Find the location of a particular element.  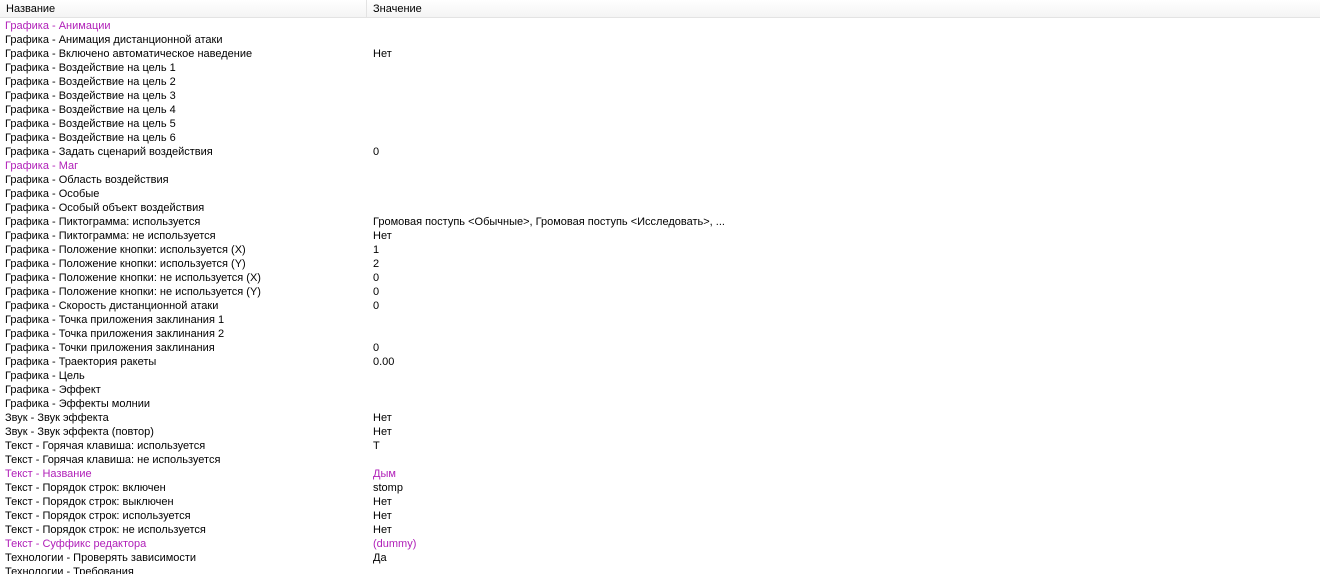

table-row: Графика - Воздействие на цель 6 is located at coordinates (660, 138).